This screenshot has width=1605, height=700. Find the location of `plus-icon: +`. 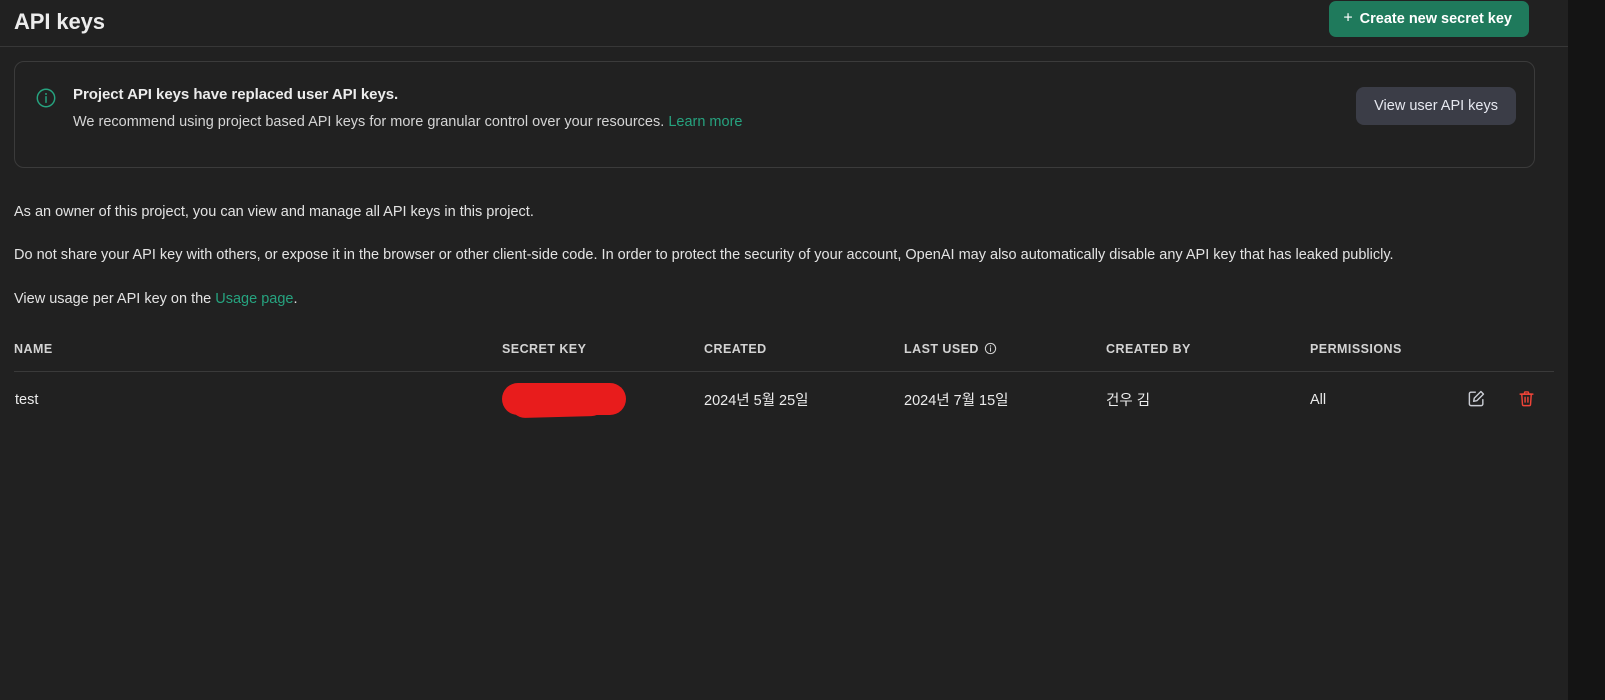

plus-icon: + is located at coordinates (1348, 18).